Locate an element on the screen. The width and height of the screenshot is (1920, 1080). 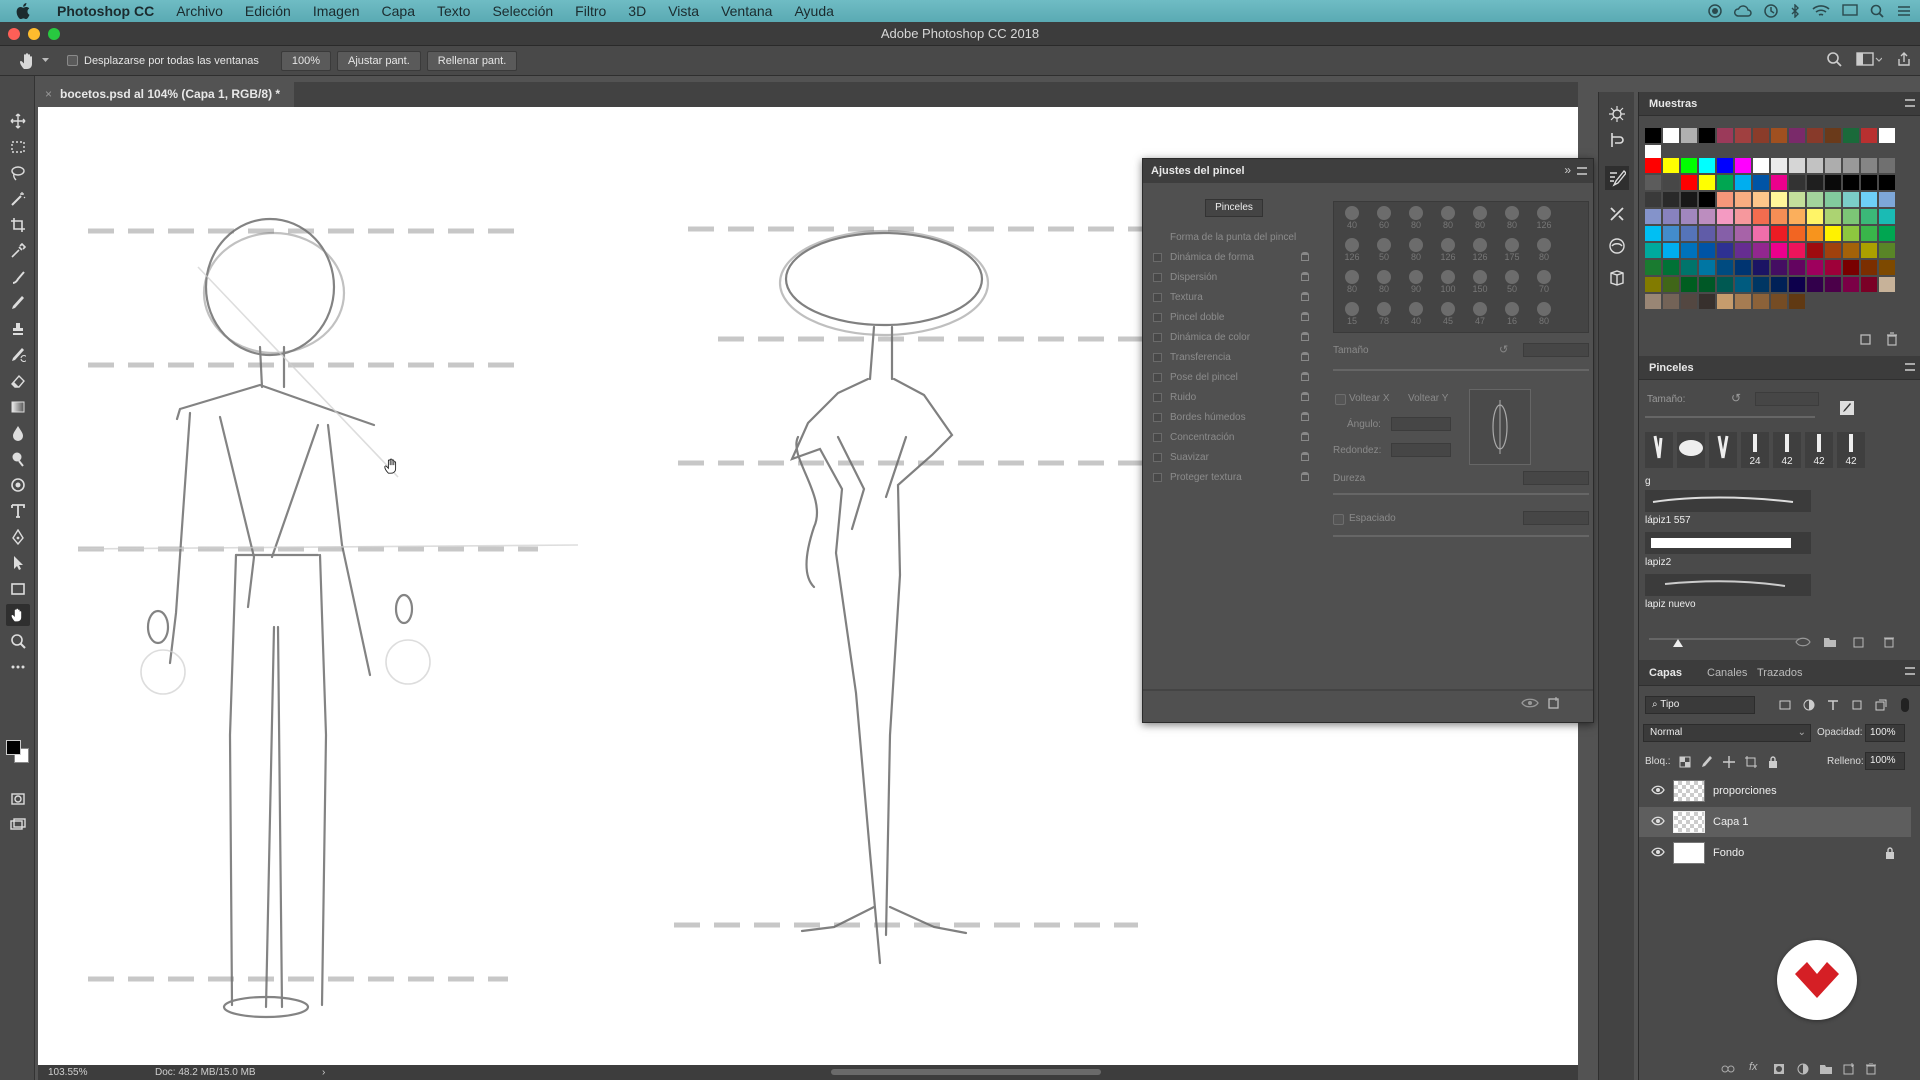
display-icon is located at coordinates (1850, 11).